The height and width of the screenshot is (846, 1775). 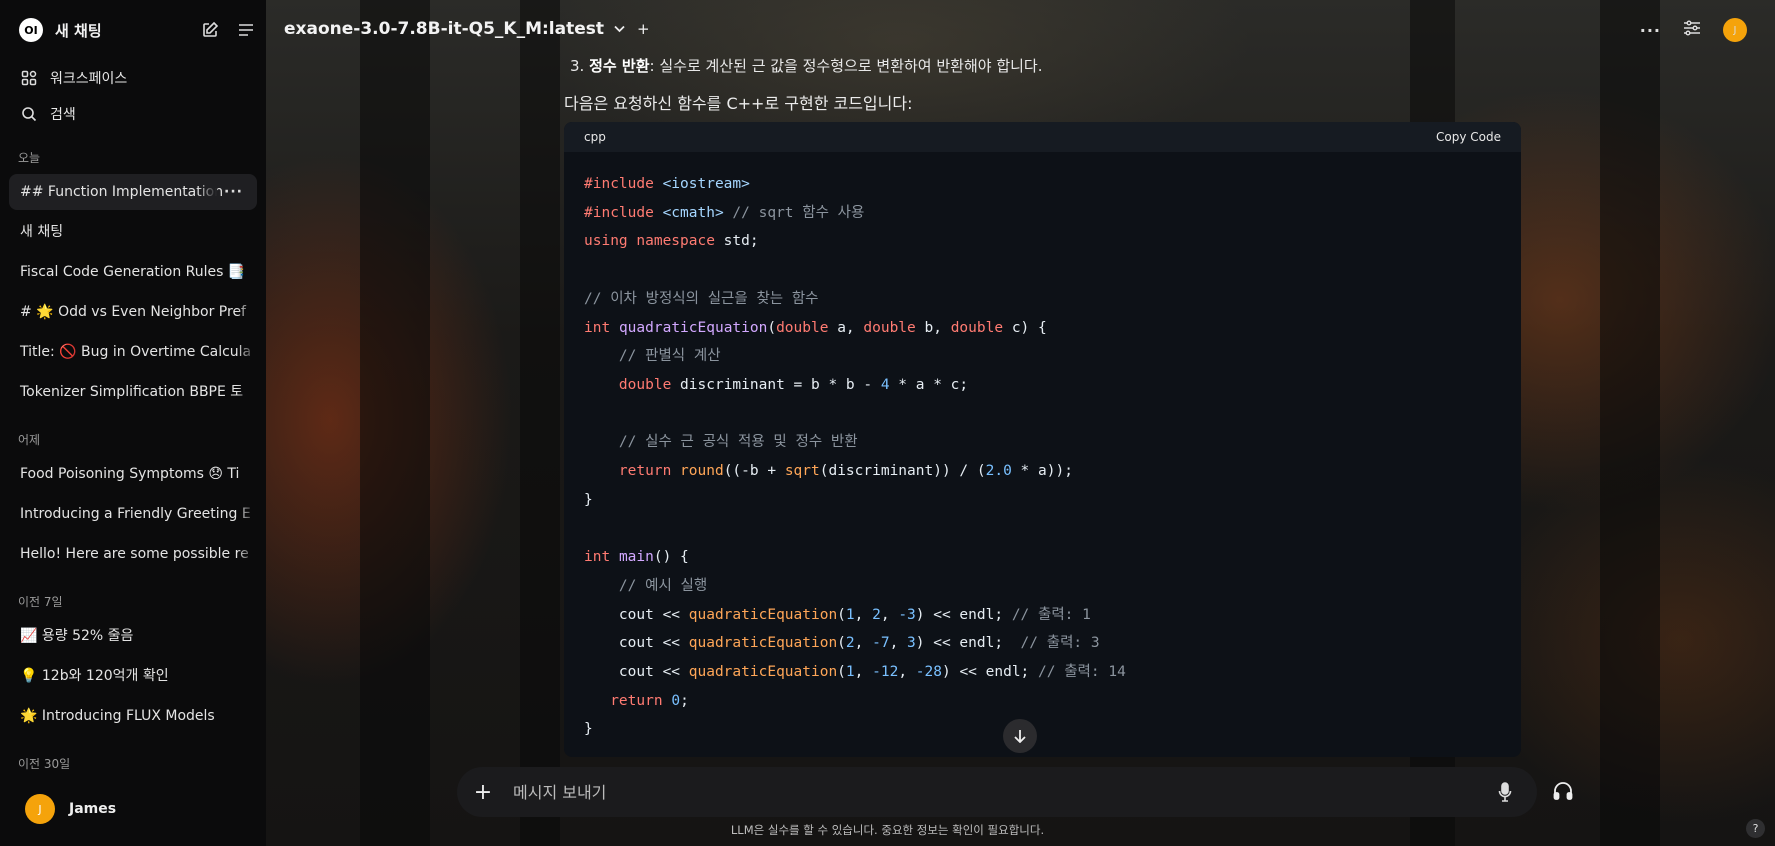 I want to click on chat-item: 💡 12b와 120억개 확인, so click(x=133, y=676).